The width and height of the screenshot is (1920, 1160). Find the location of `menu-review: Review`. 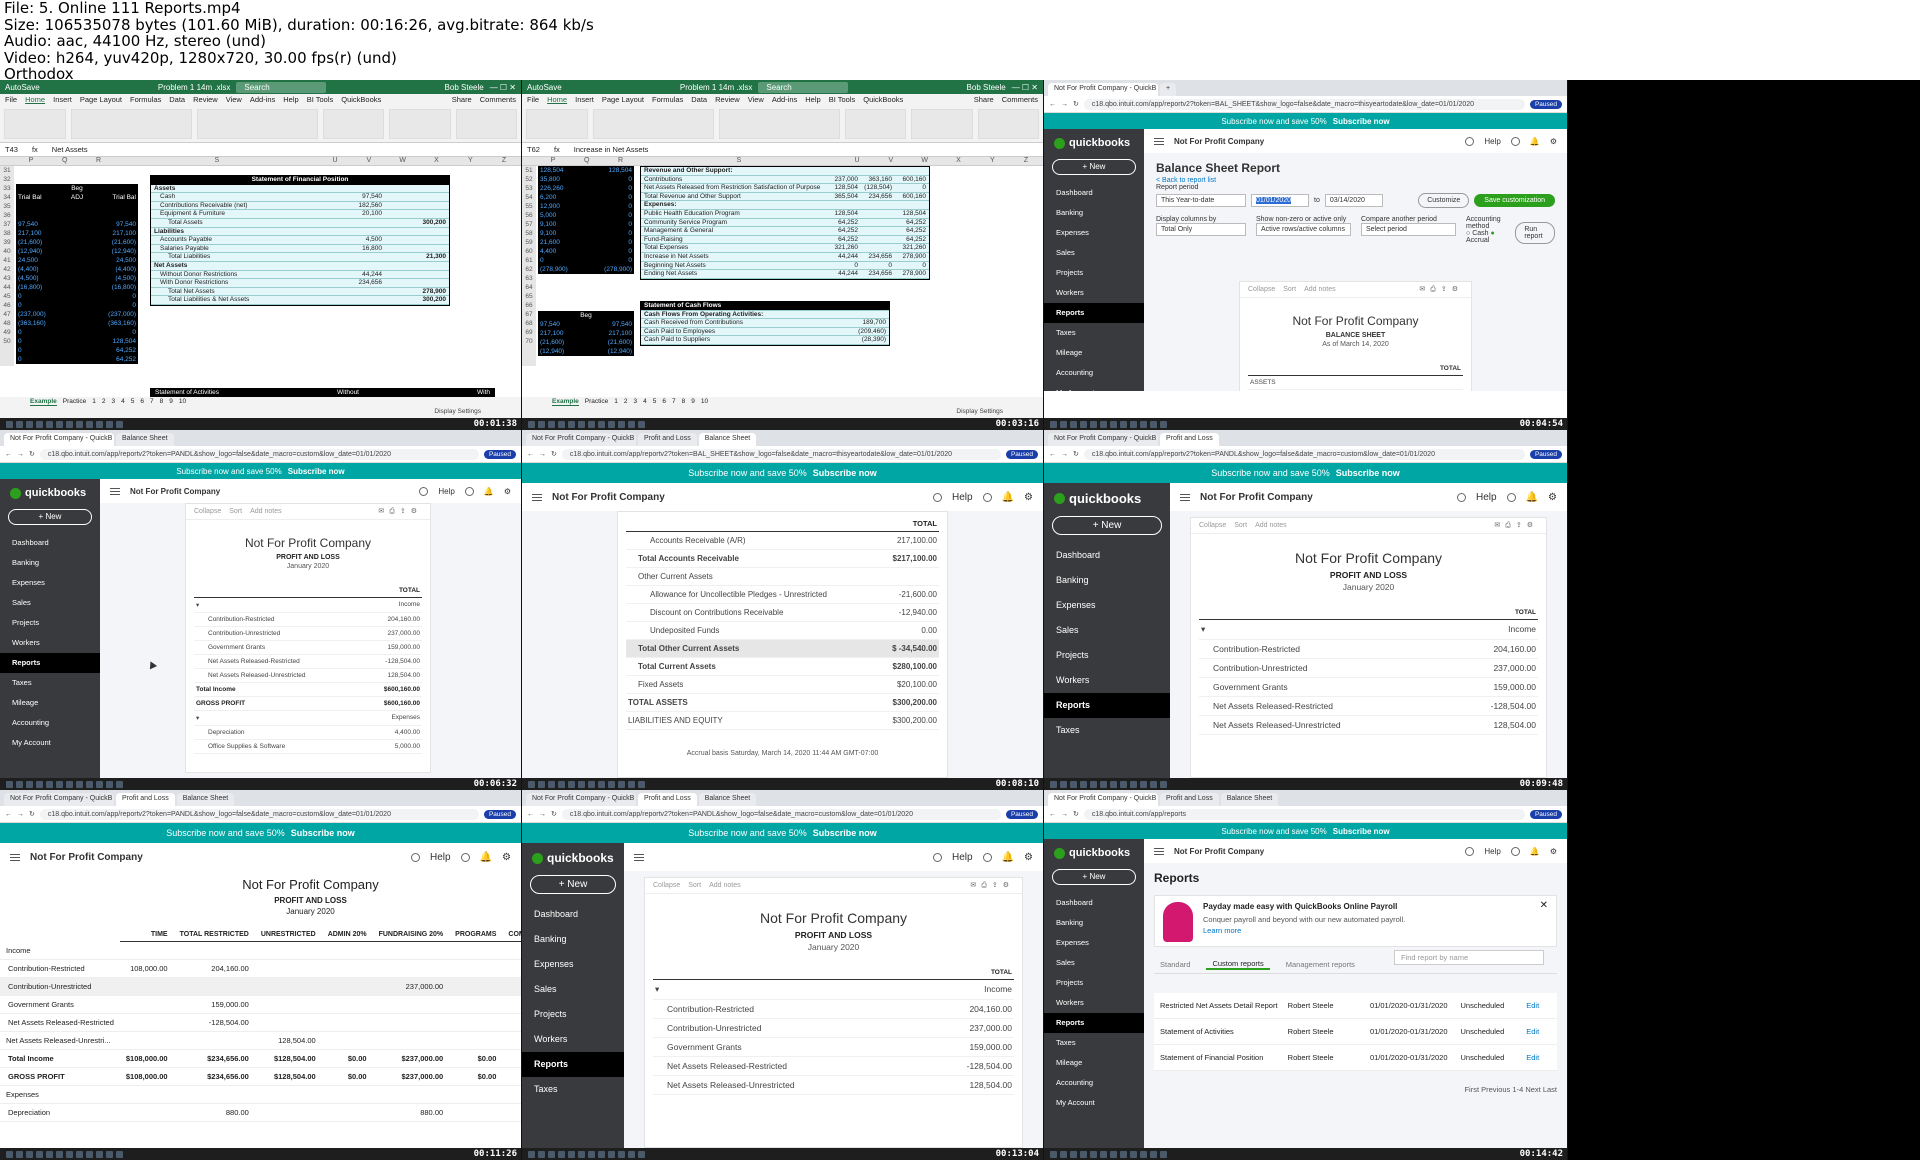

menu-review: Review is located at coordinates (205, 99).